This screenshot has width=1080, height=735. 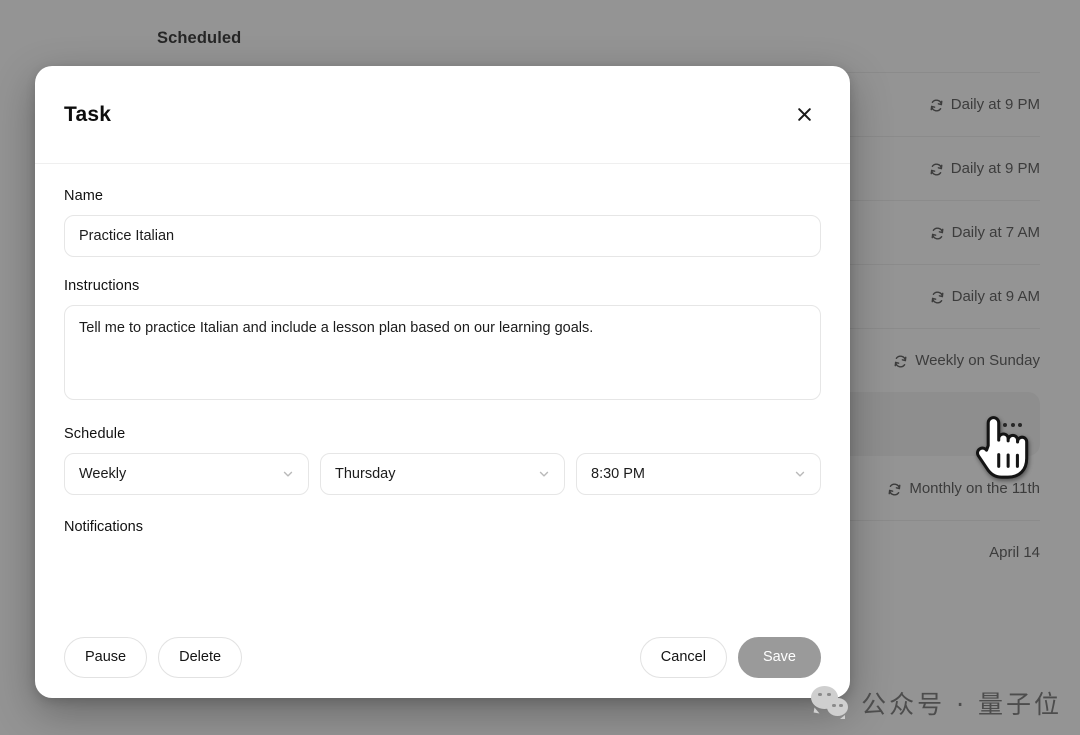 What do you see at coordinates (683, 657) in the screenshot?
I see `cancel-button: Cancel` at bounding box center [683, 657].